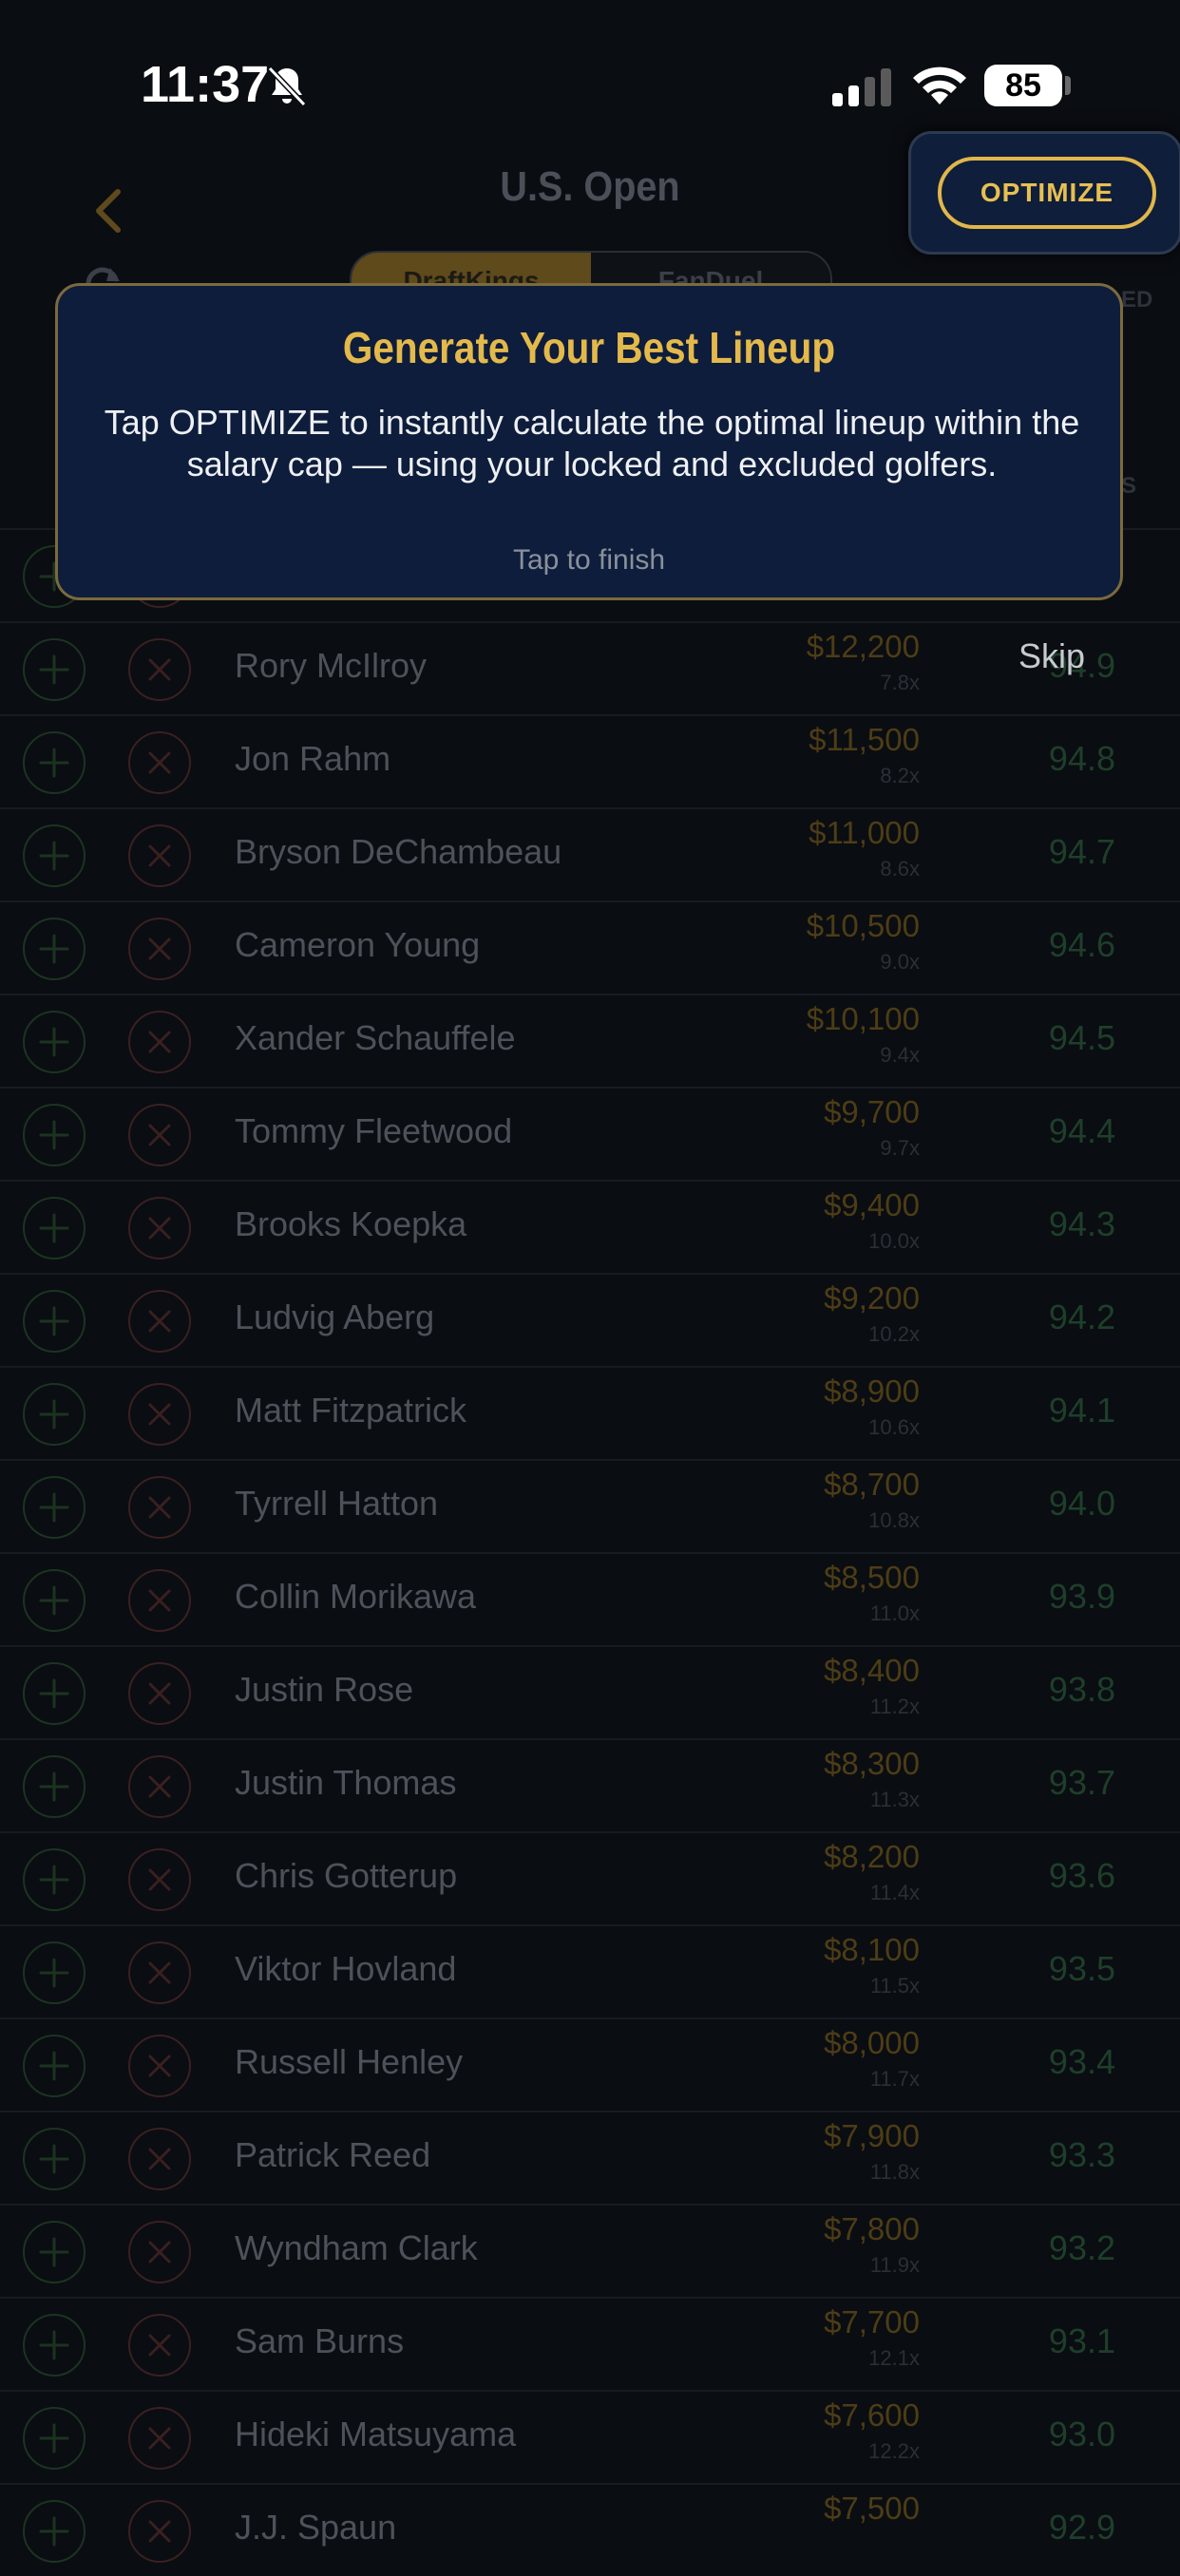  I want to click on golfer-row: Wyndham Clark $7,800 11.9x 93.2, so click(590, 2250).